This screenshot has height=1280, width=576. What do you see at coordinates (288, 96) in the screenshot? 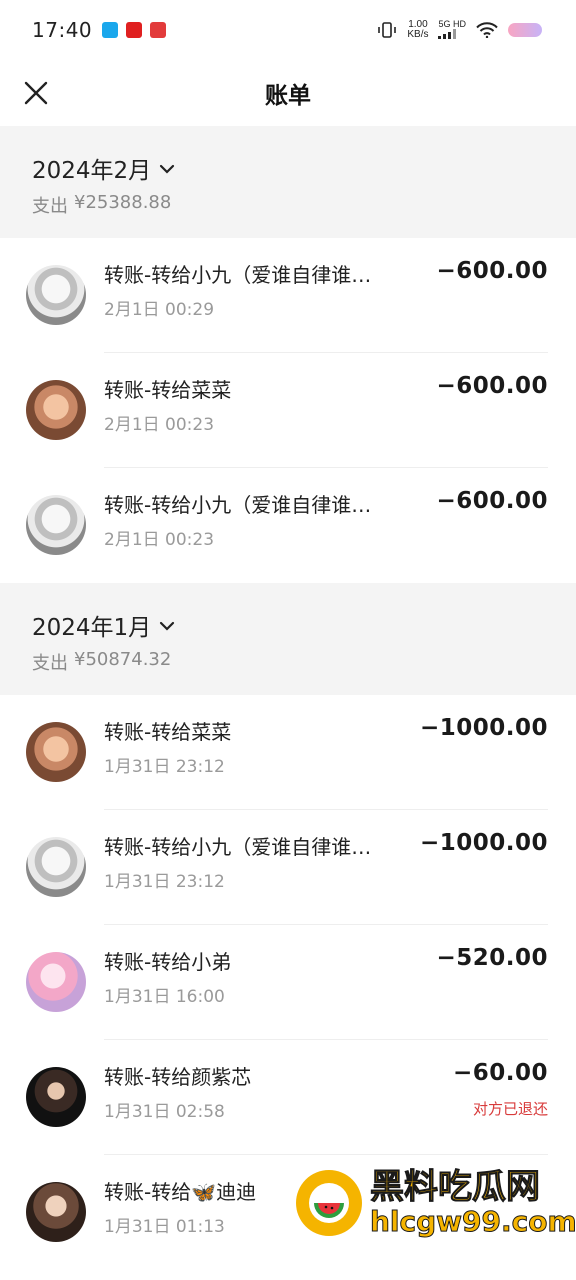
I see `page-title: 账单` at bounding box center [288, 96].